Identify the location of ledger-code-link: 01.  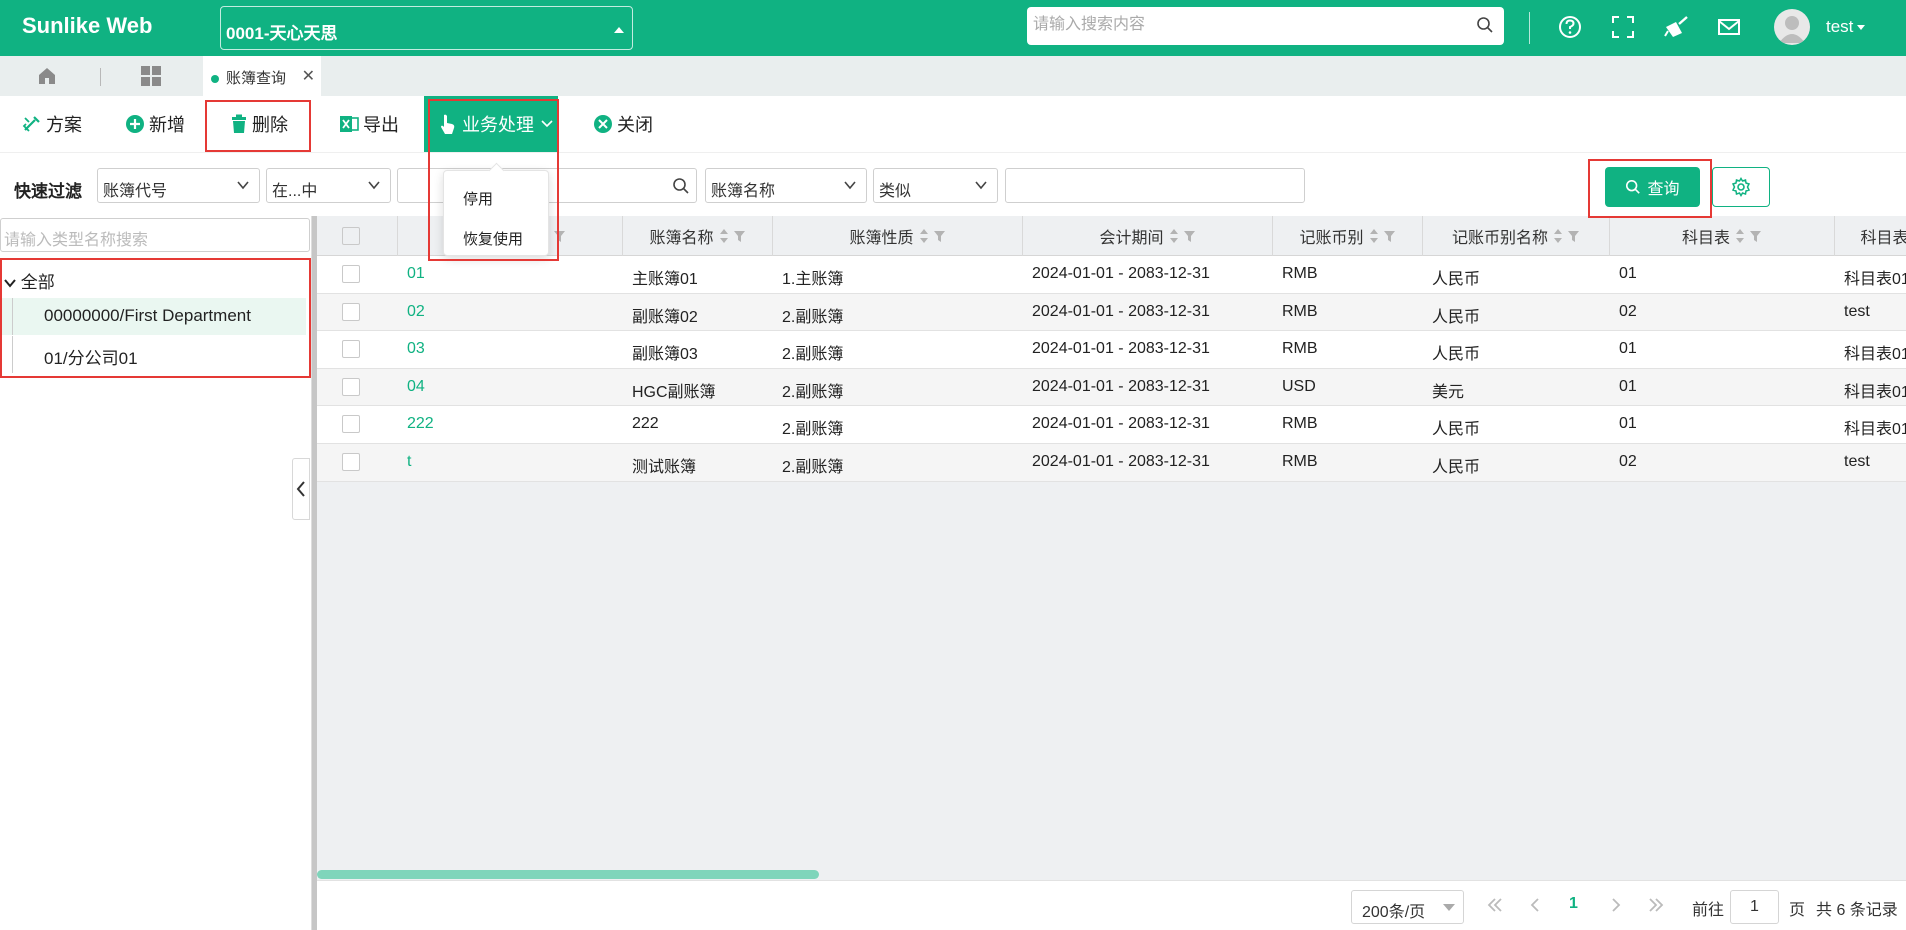
(513, 274).